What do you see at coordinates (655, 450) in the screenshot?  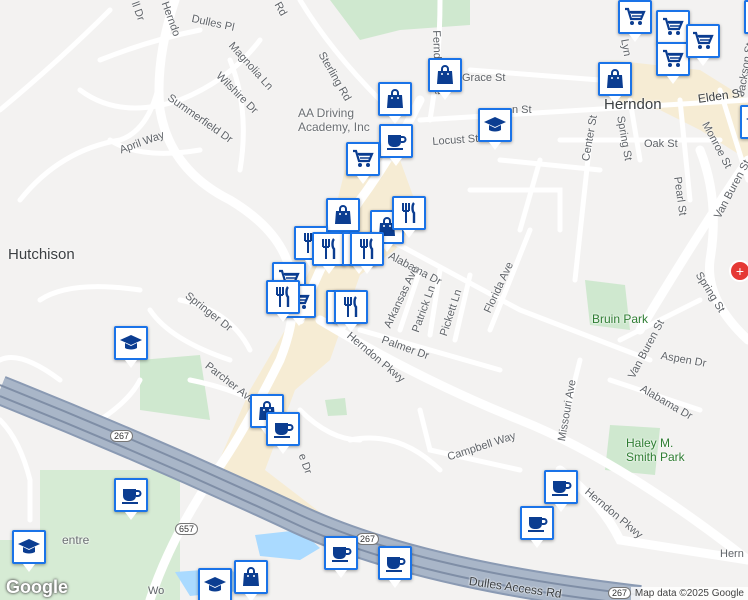 I see `park-label-haley: Haley M. Smith Park` at bounding box center [655, 450].